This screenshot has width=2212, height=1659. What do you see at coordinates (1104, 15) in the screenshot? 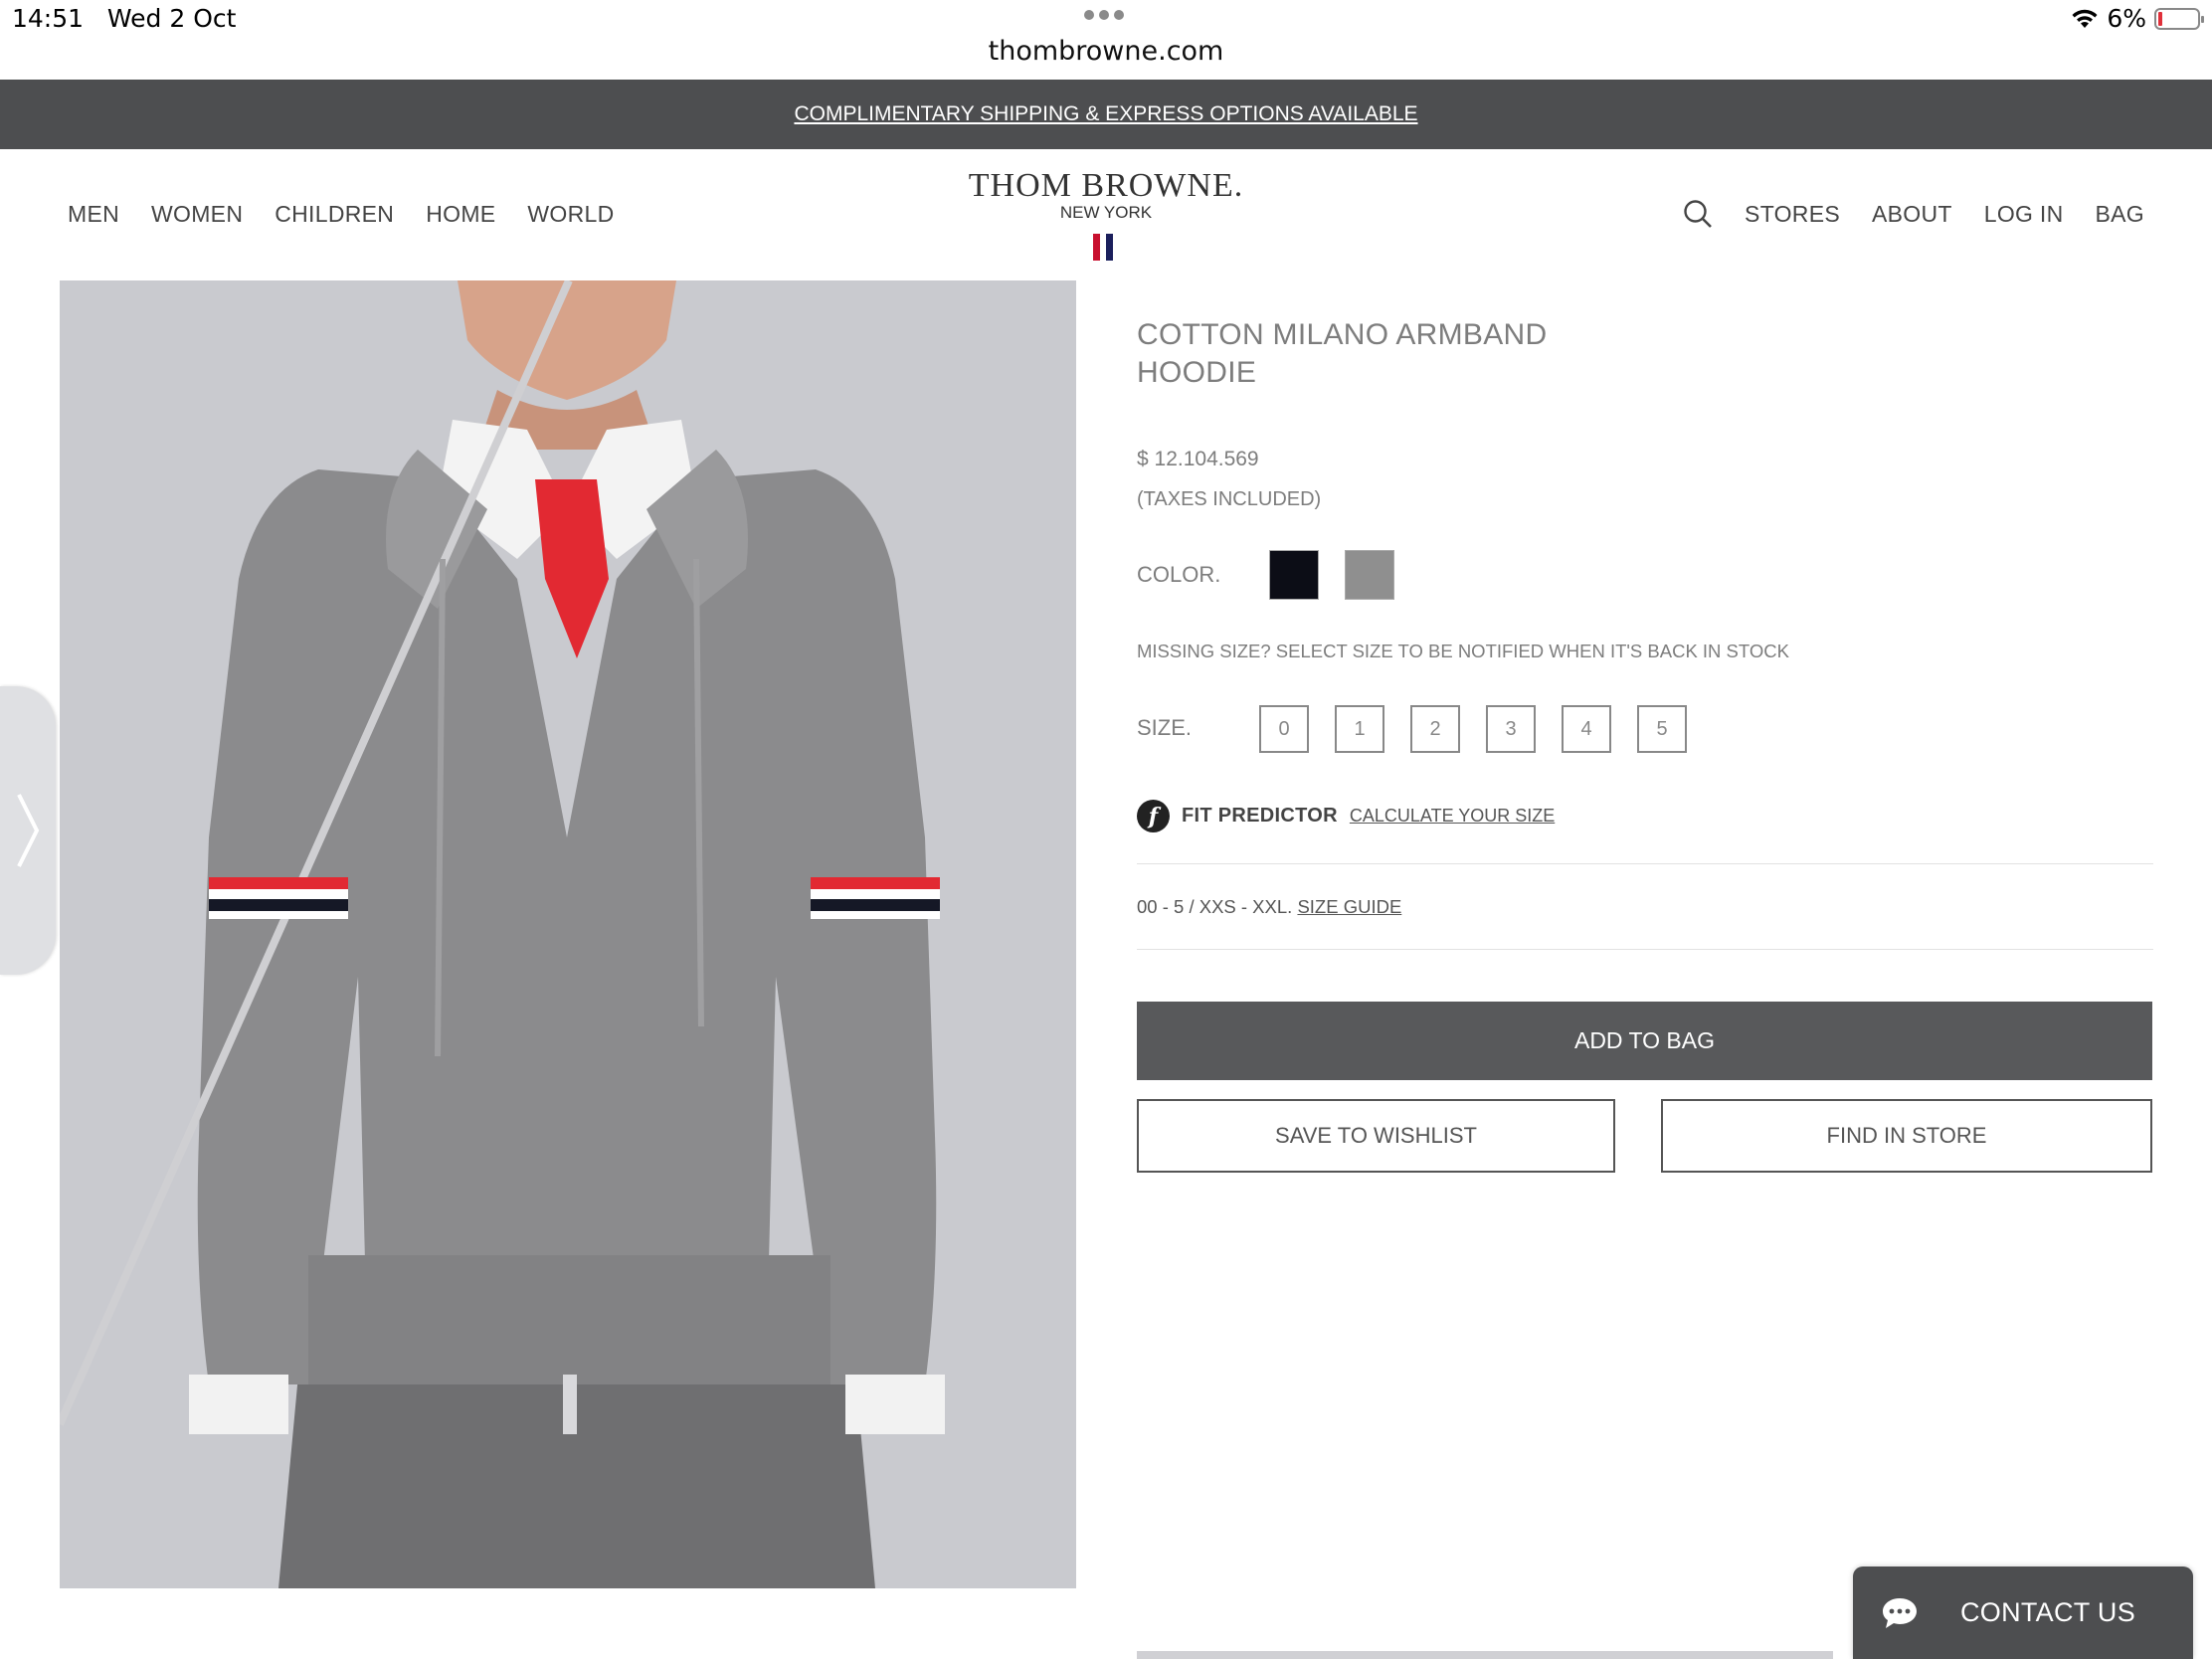
I see `multitask-dots-icon` at bounding box center [1104, 15].